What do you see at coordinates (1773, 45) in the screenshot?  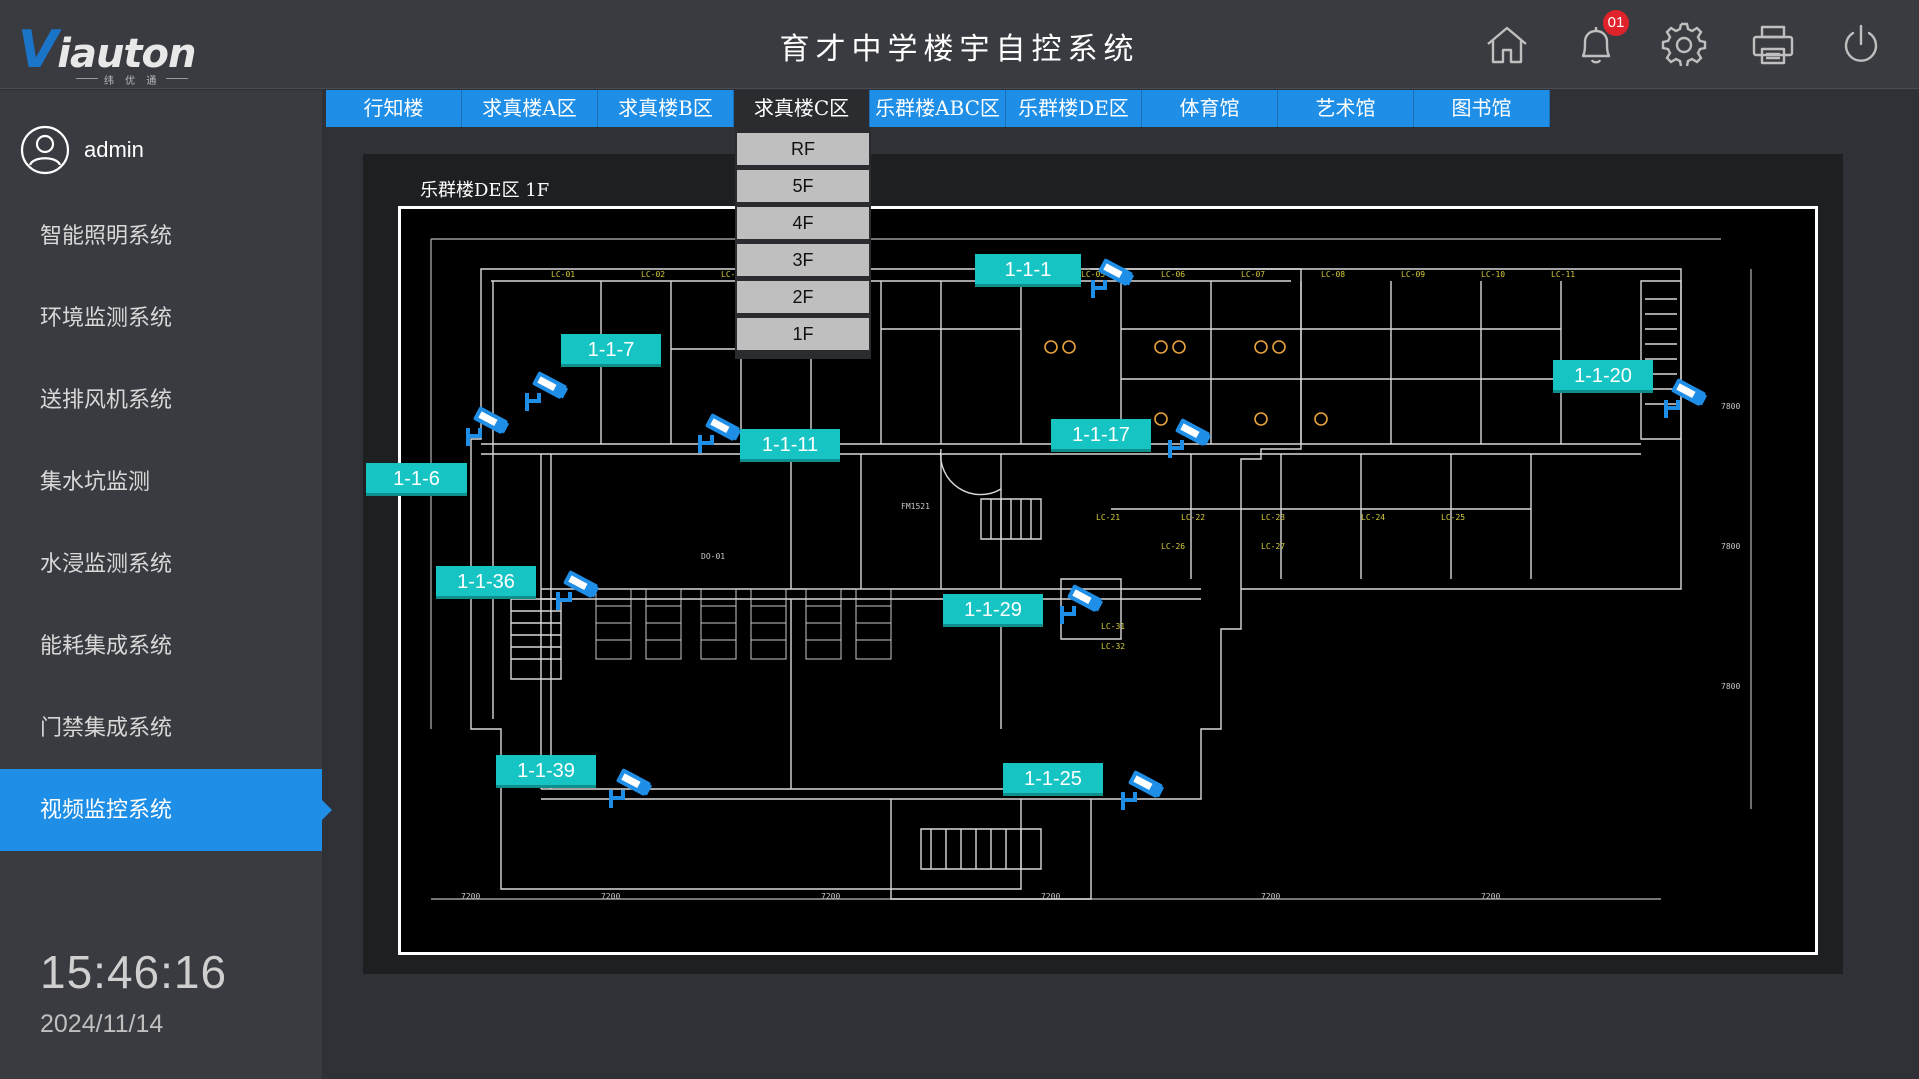 I see `printer-icon` at bounding box center [1773, 45].